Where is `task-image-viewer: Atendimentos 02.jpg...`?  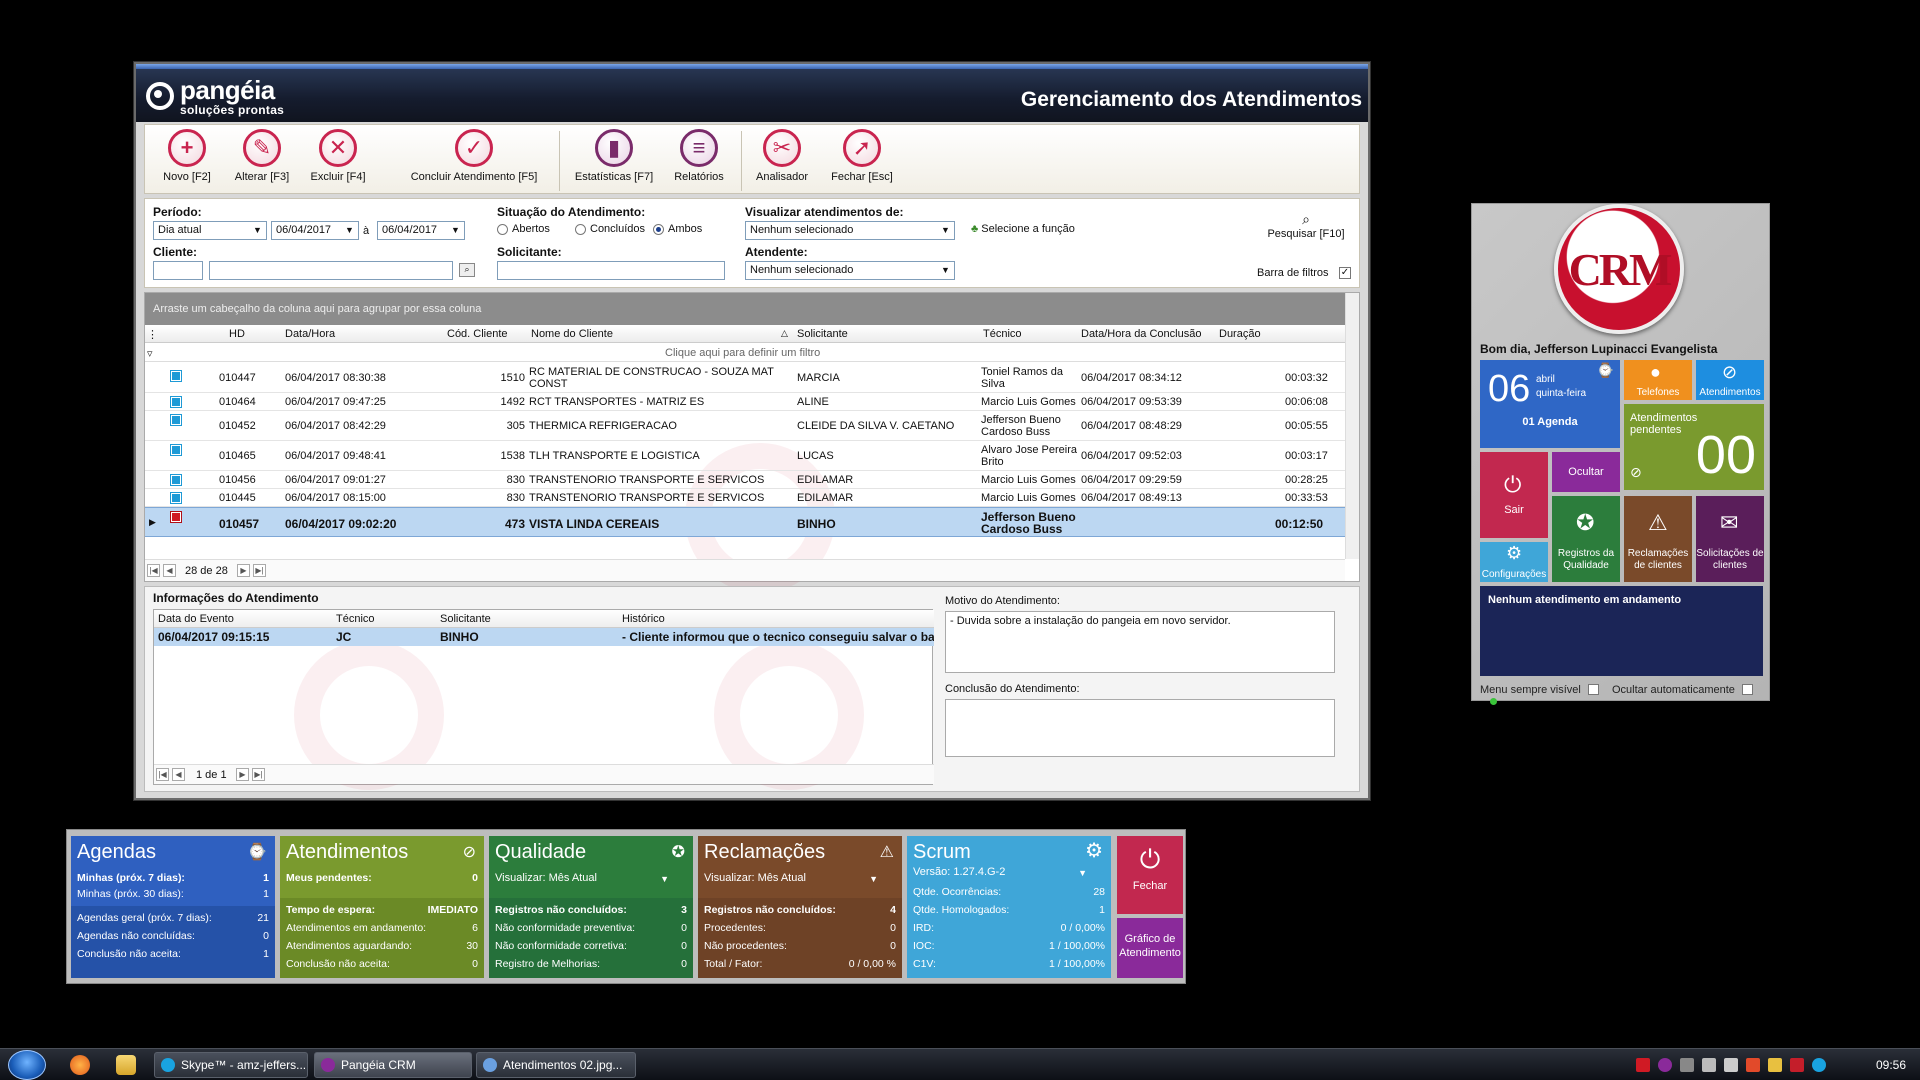
task-image-viewer: Atendimentos 02.jpg... is located at coordinates (556, 1065).